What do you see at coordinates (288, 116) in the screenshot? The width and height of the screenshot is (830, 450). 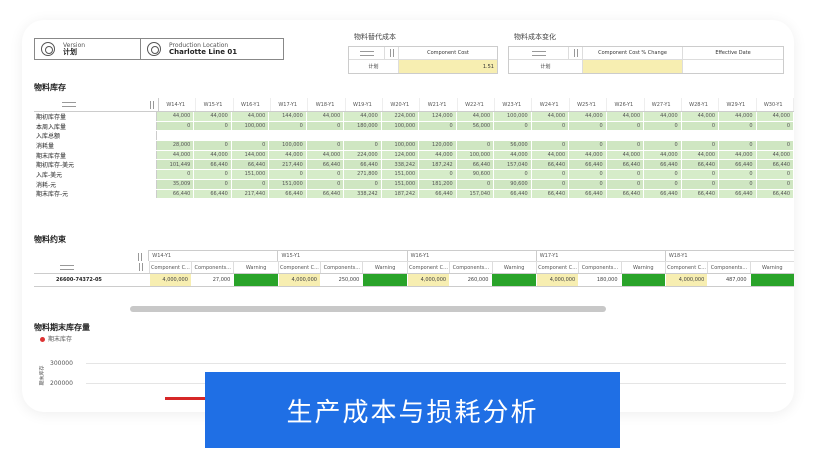 I see `table-cell: 144,000` at bounding box center [288, 116].